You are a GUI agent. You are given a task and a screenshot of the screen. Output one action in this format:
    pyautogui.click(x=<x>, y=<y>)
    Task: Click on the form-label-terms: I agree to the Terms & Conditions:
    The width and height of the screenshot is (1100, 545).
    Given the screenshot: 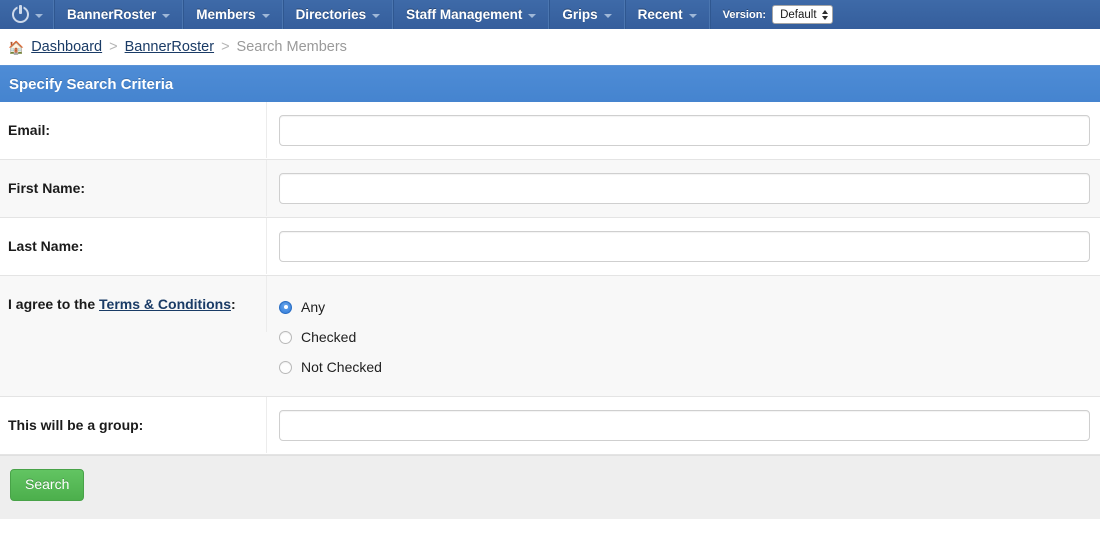 What is the action you would take?
    pyautogui.click(x=133, y=304)
    